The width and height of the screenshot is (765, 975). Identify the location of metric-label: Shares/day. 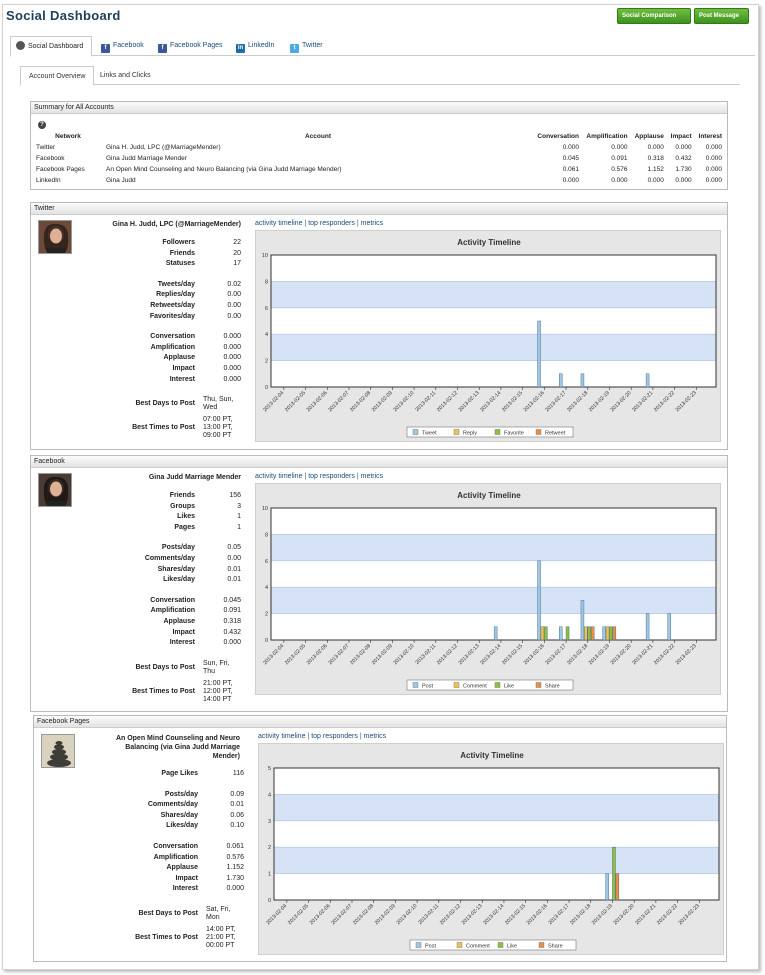
(179, 815).